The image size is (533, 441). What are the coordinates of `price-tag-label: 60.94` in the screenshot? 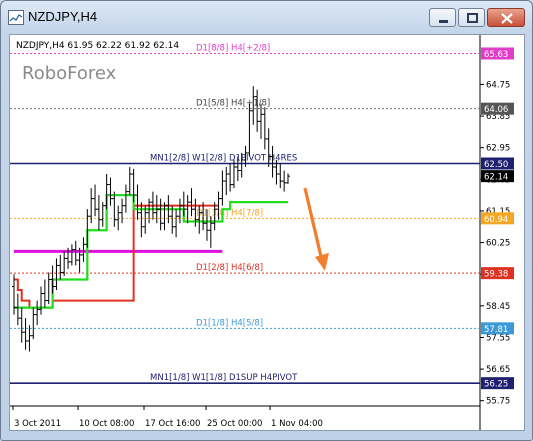 It's located at (496, 220).